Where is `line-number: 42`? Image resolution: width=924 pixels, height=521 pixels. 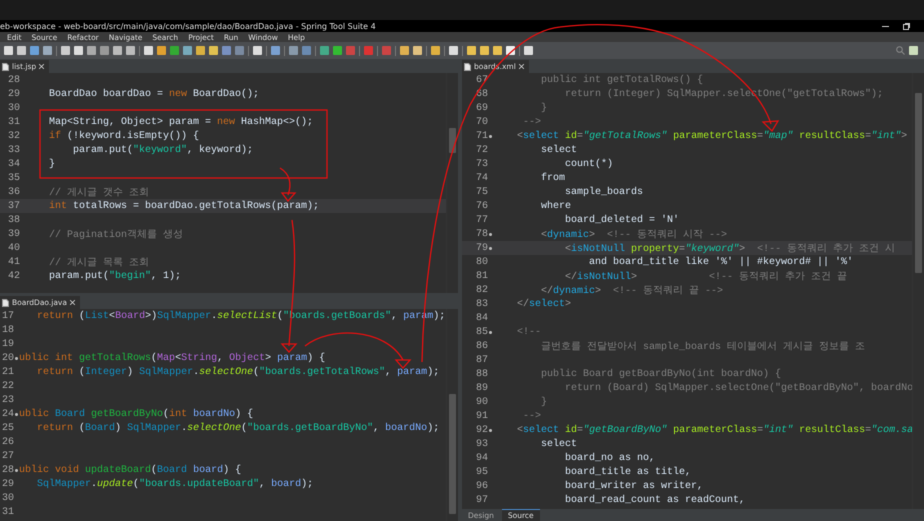 line-number: 42 is located at coordinates (13, 276).